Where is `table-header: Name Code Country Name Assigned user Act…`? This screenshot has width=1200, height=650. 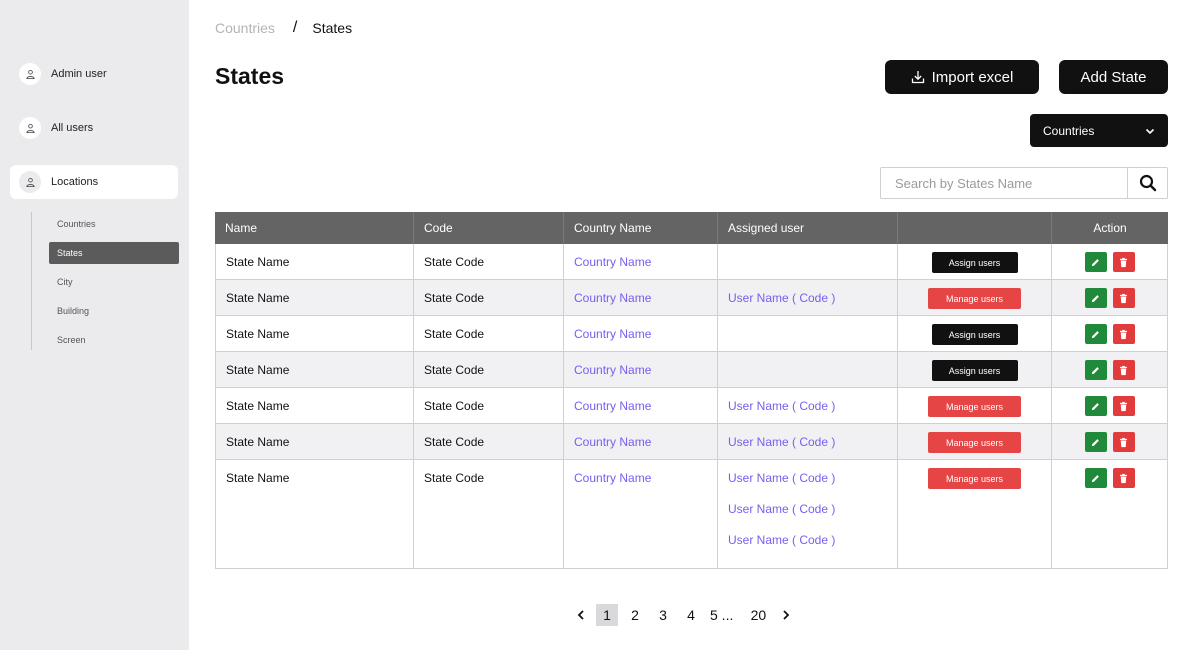 table-header: Name Code Country Name Assigned user Act… is located at coordinates (691, 228).